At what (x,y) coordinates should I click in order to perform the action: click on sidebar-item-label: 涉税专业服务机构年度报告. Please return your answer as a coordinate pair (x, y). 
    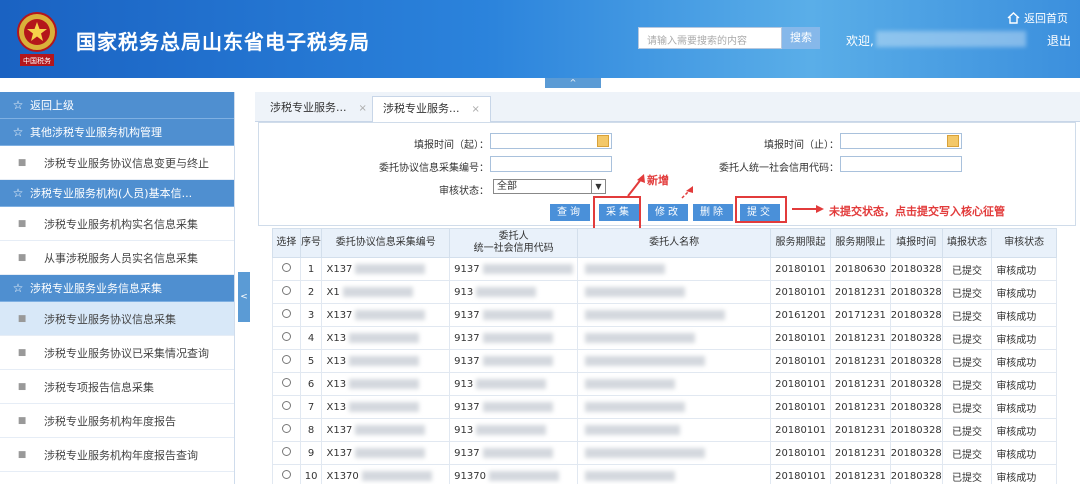
    Looking at the image, I should click on (110, 421).